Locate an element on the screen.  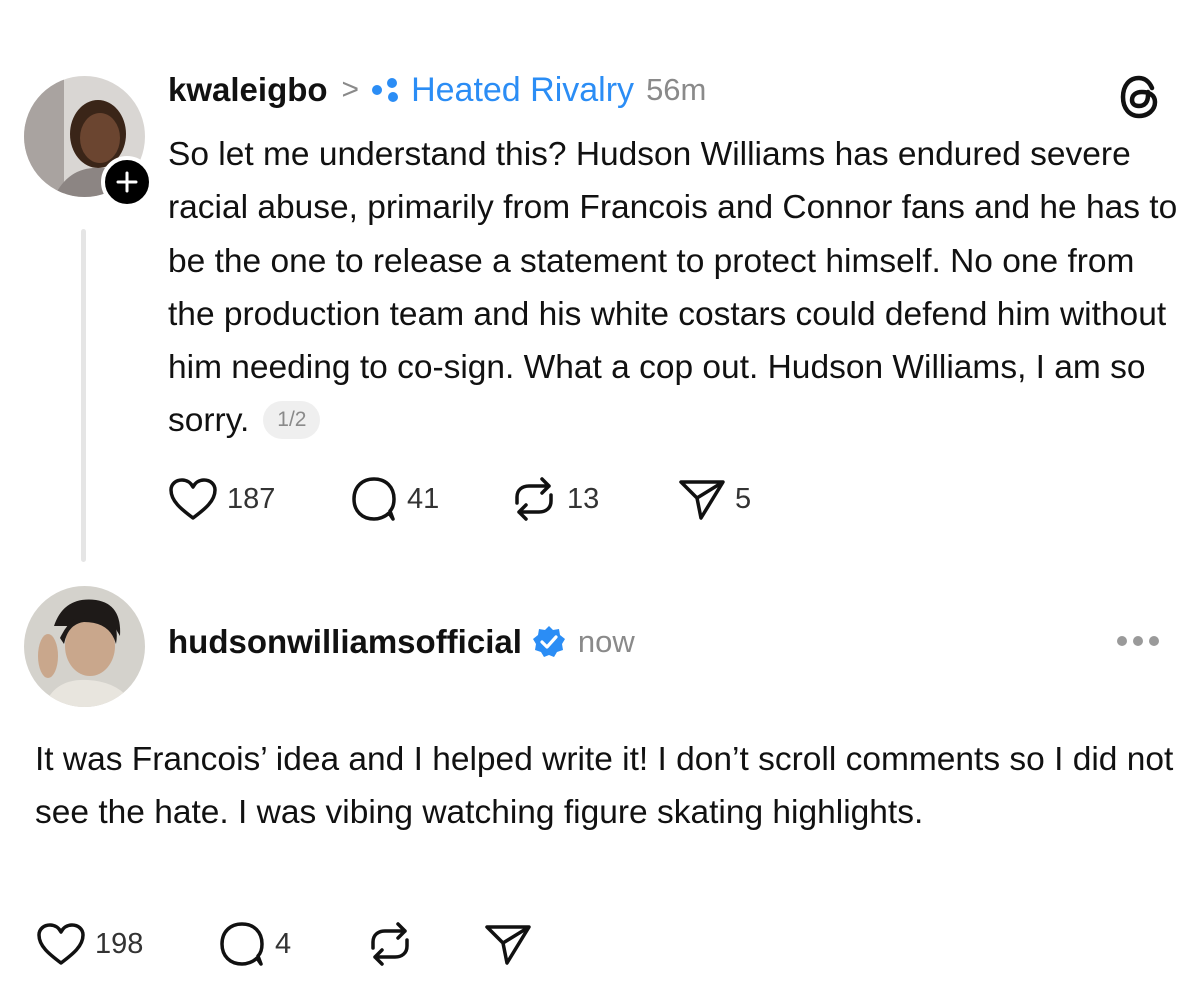
comment-button: 4 is located at coordinates (291, 944).